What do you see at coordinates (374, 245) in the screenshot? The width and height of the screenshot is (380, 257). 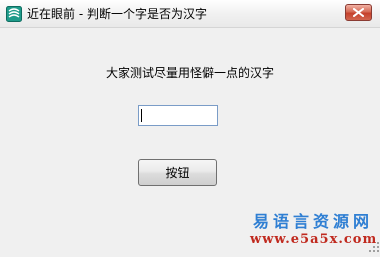 I see `resize-grip-icon` at bounding box center [374, 245].